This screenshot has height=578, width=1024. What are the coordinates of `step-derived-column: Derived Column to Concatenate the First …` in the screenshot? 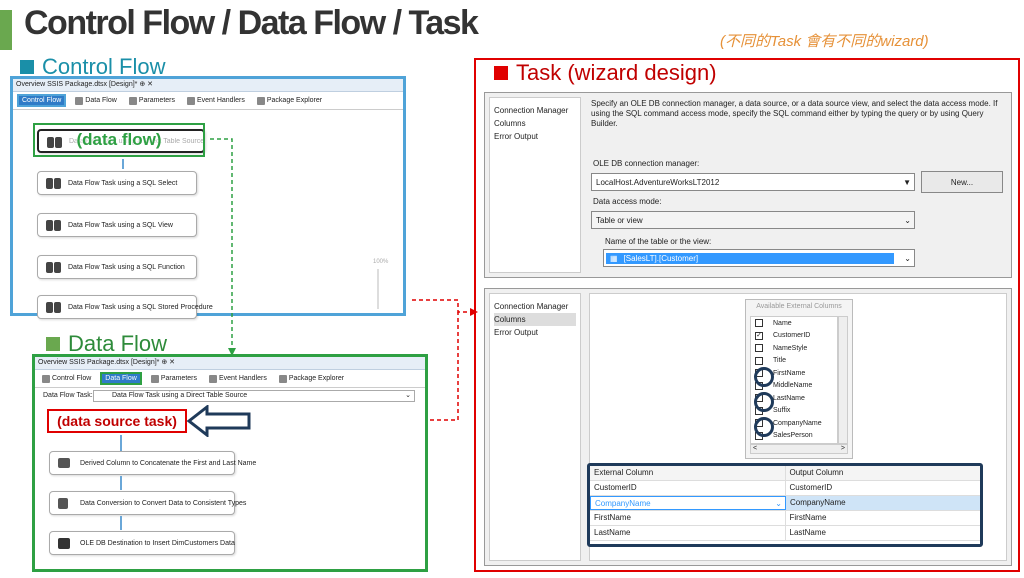 It's located at (152, 463).